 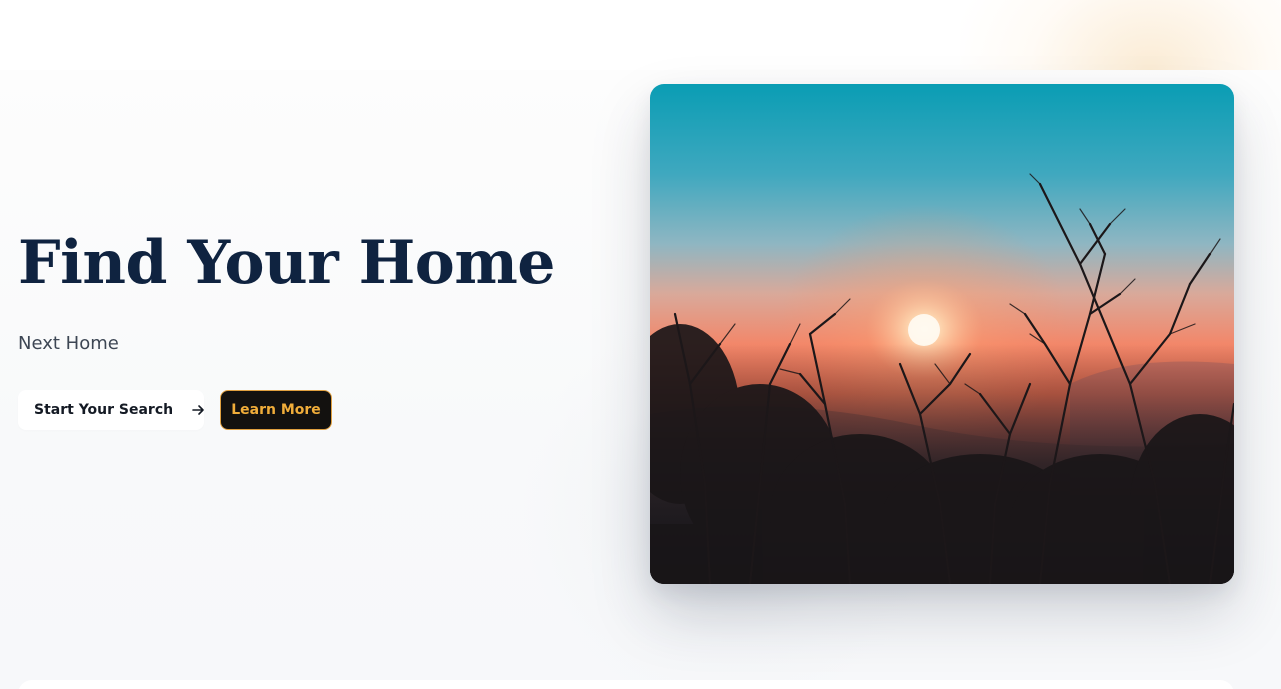 I want to click on learn-more-button: Learn More, so click(x=276, y=410).